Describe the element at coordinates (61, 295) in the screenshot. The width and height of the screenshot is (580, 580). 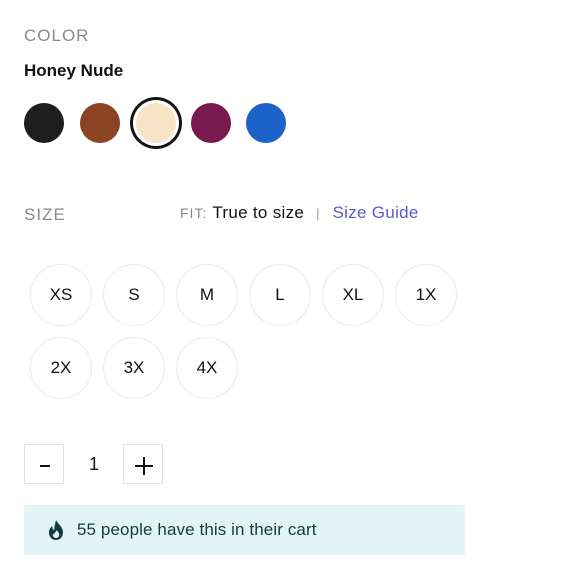
I see `size-button-xs: XS` at that location.